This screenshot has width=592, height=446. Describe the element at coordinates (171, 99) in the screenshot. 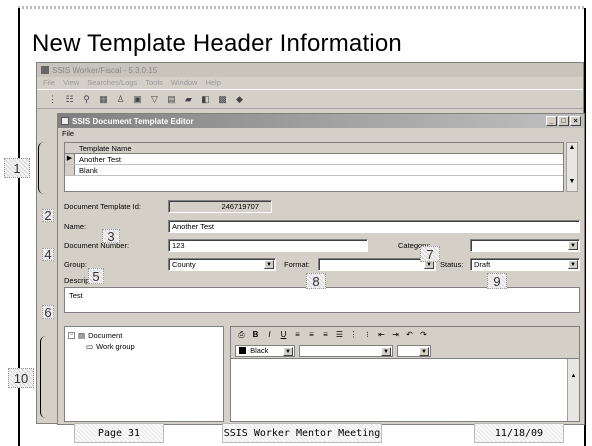

I see `document-icon: ▤` at that location.